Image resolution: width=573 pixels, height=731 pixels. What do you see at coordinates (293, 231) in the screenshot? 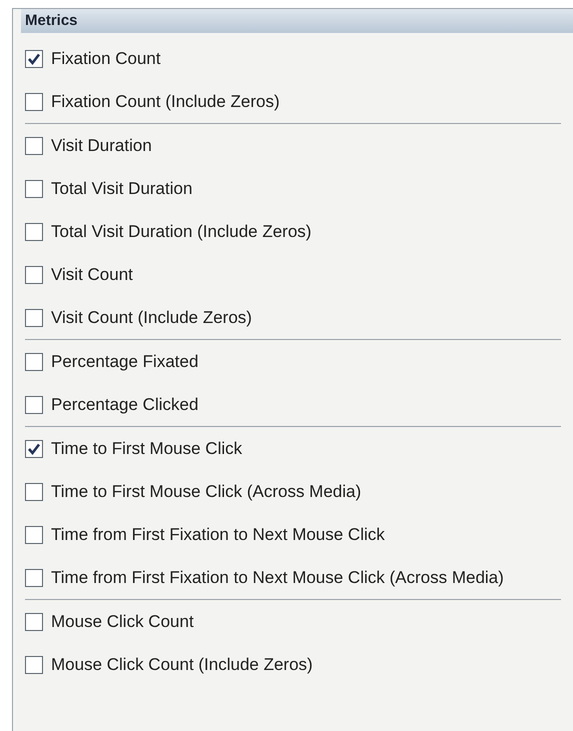
I see `metric-checkbox: Total Visit Duration (Include Zeros)` at bounding box center [293, 231].